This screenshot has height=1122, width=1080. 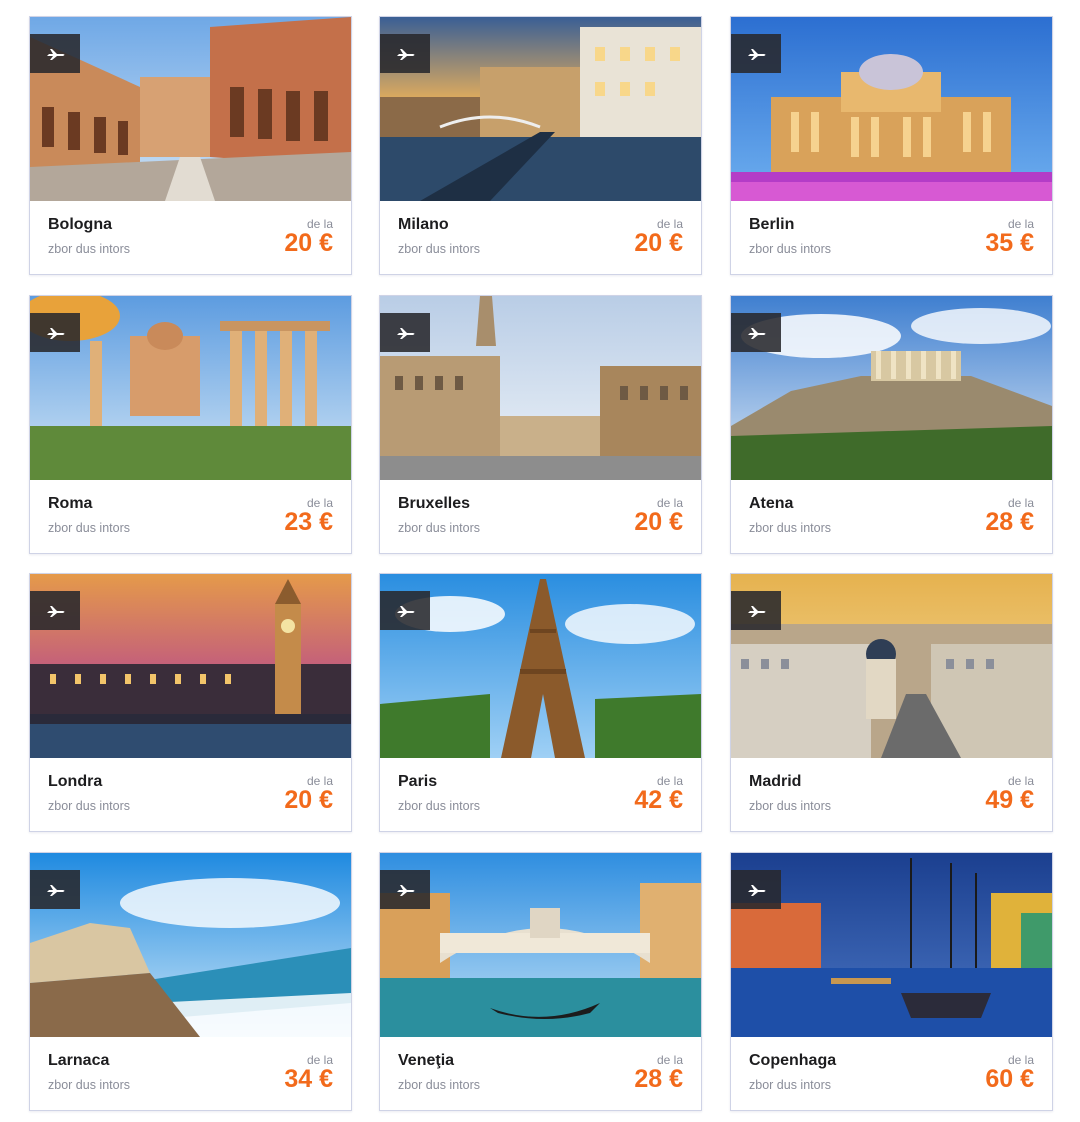 I want to click on destination-price: 34 €, so click(x=308, y=1079).